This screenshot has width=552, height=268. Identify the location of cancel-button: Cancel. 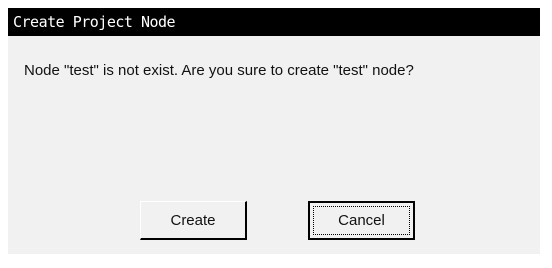
(361, 220).